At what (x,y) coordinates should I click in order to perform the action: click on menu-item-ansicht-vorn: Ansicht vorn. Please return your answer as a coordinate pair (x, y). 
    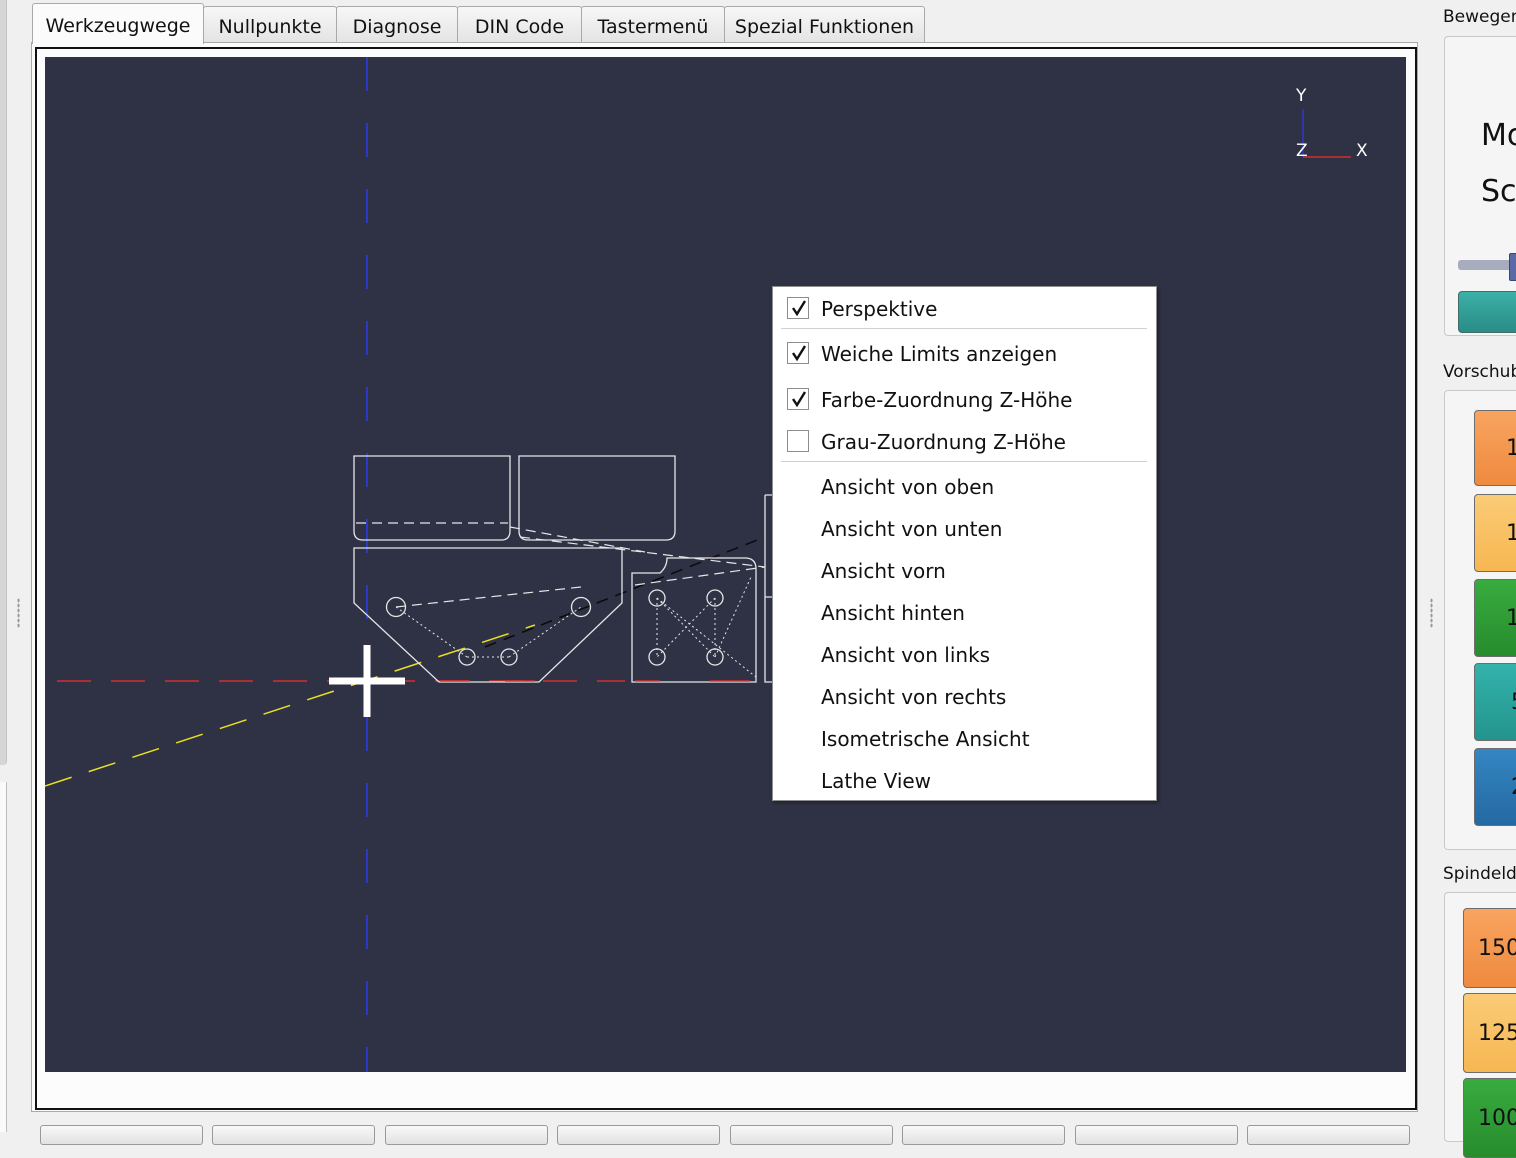
    Looking at the image, I should click on (964, 571).